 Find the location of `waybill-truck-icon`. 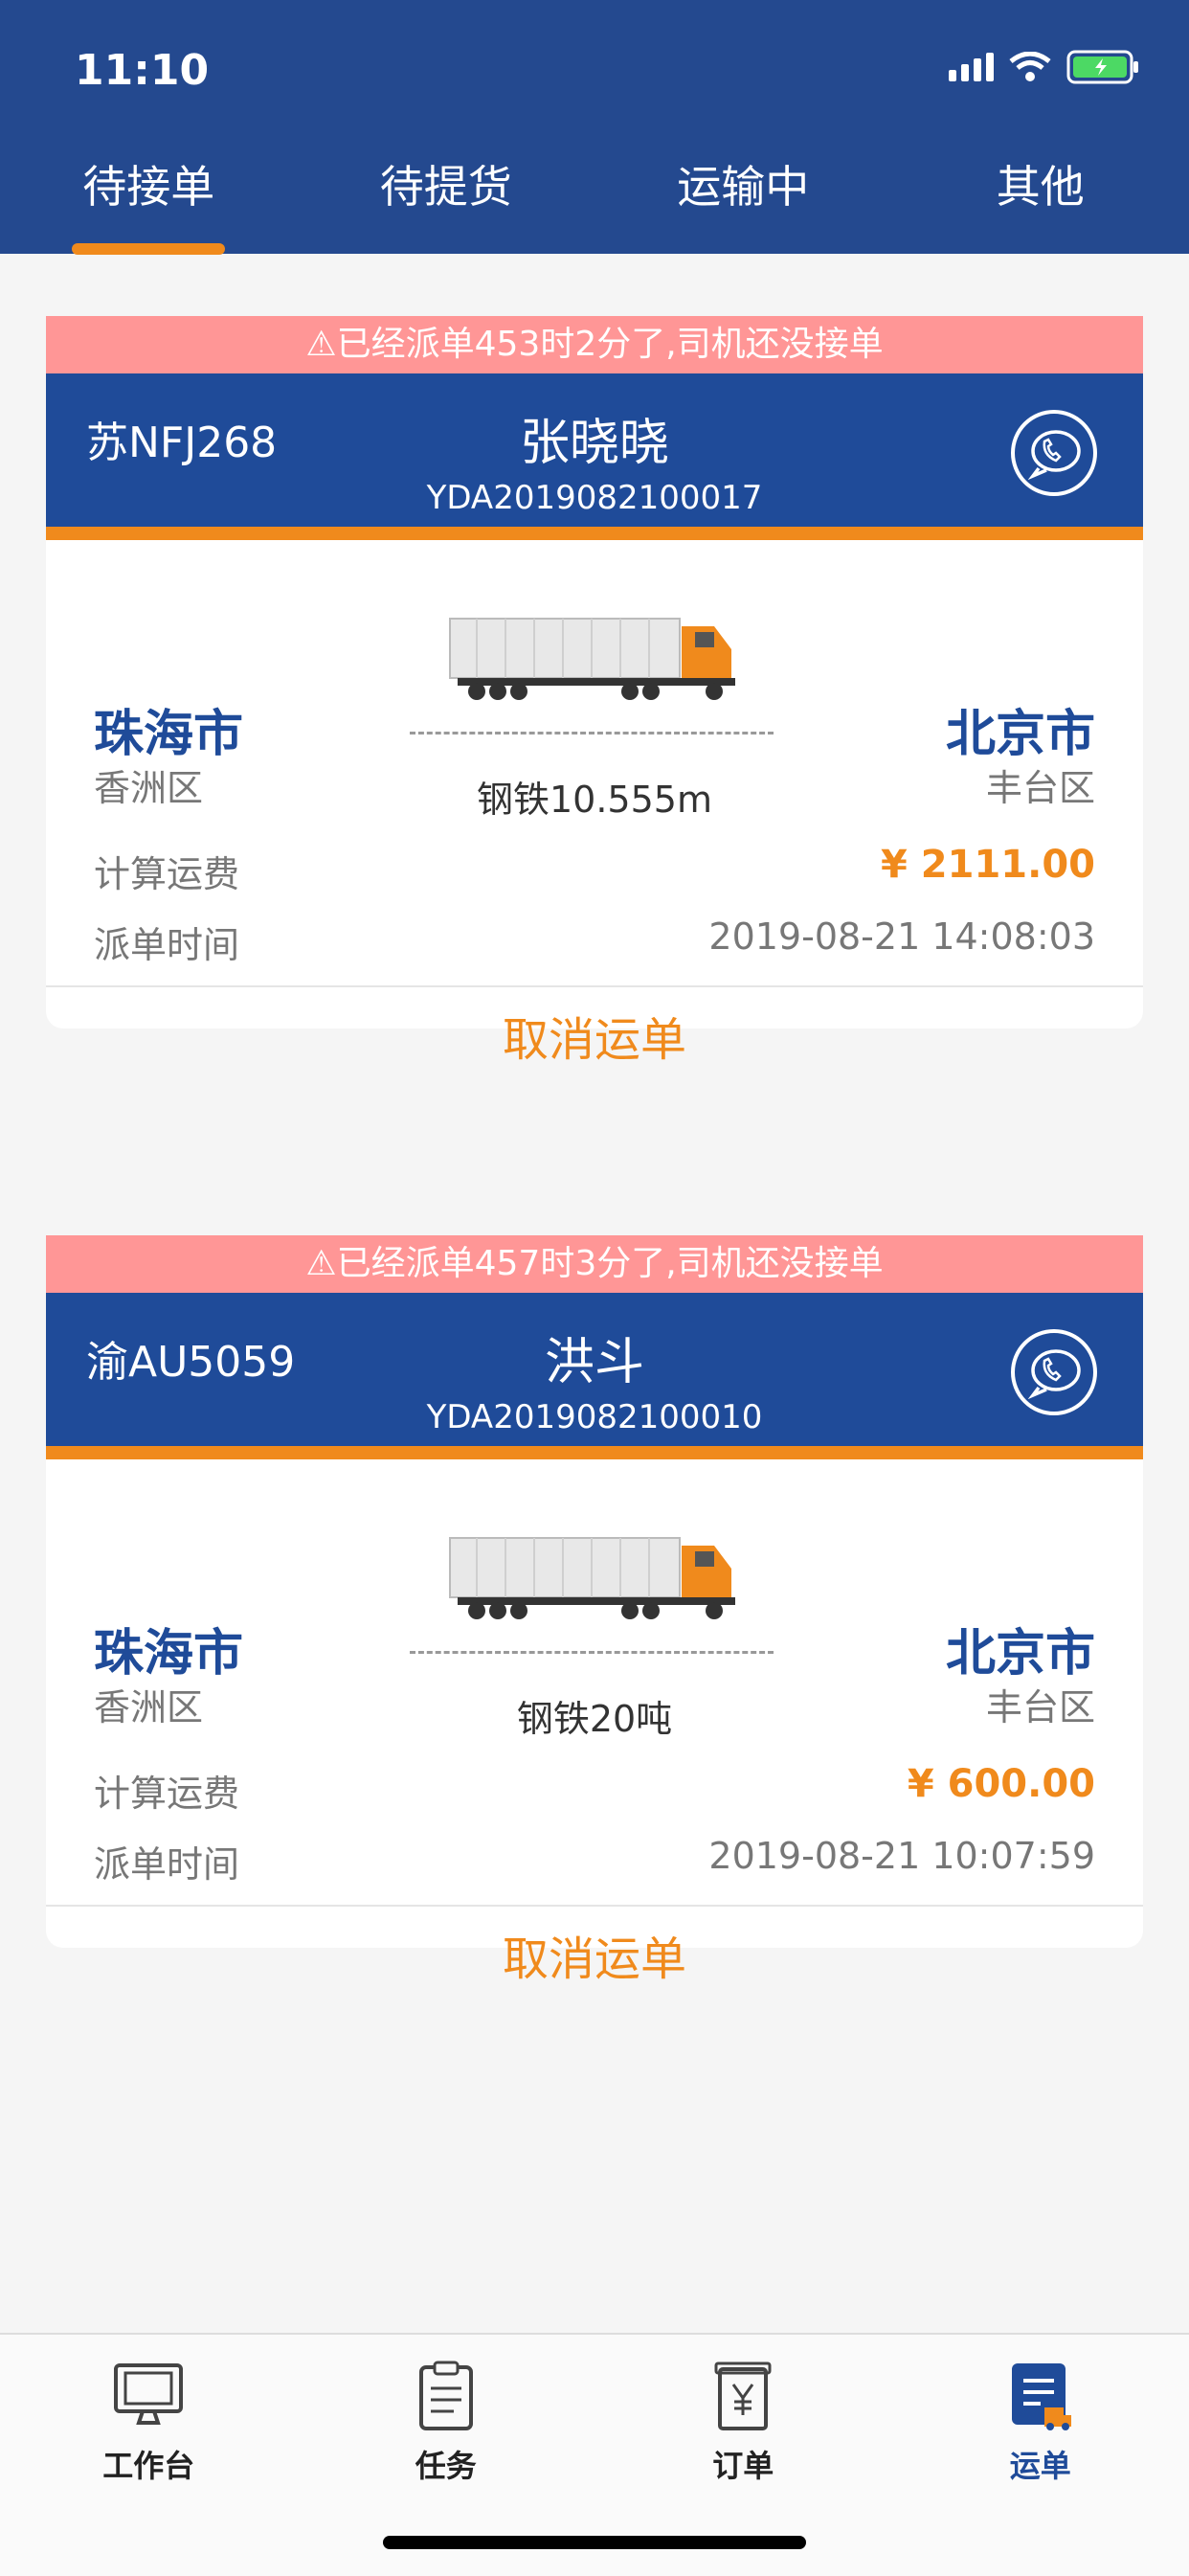

waybill-truck-icon is located at coordinates (1040, 2396).